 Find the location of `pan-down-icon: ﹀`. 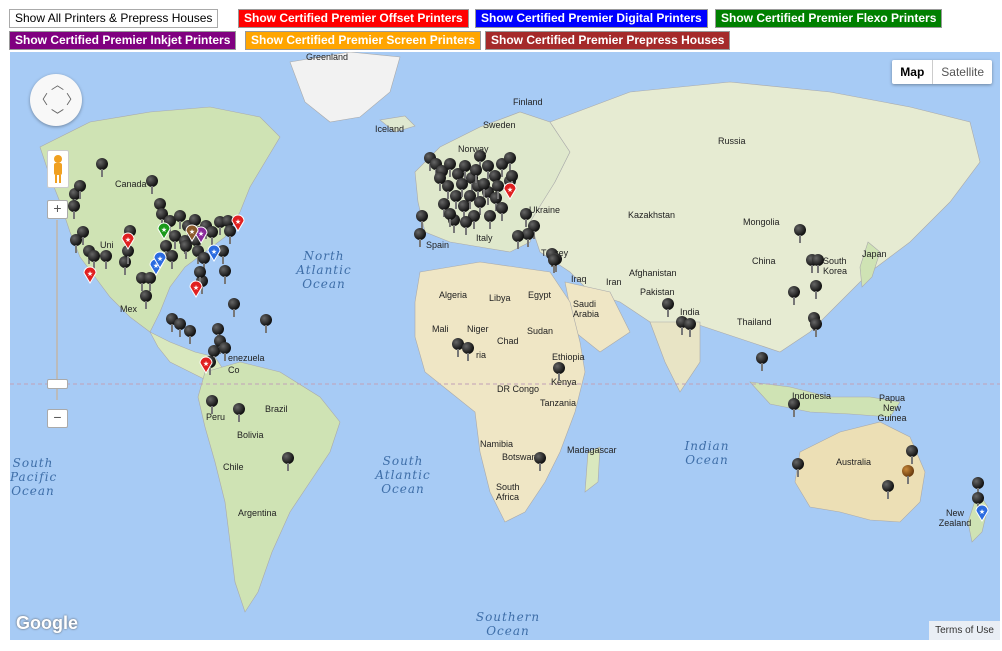

pan-down-icon: ﹀ is located at coordinates (57, 115).